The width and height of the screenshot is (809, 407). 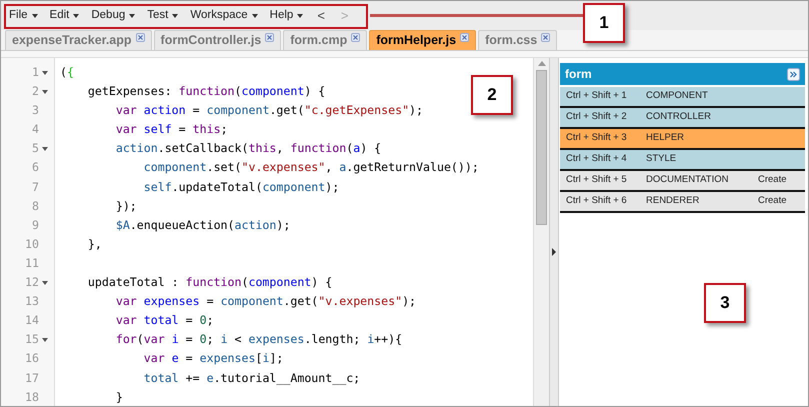 I want to click on line-number: 12, so click(x=32, y=283).